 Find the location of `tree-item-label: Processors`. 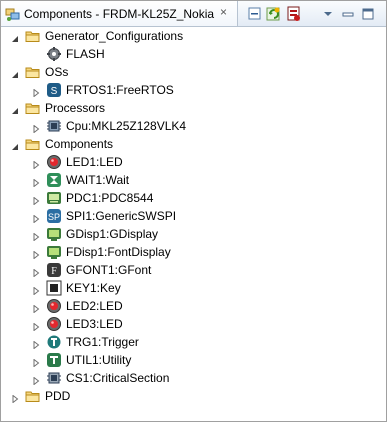

tree-item-label: Processors is located at coordinates (75, 108).